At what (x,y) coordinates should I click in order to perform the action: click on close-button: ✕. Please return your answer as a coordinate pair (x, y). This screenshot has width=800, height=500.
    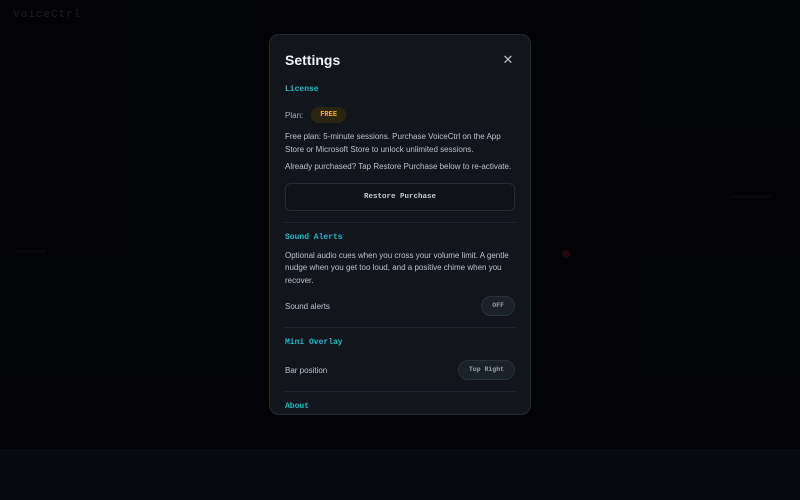
    Looking at the image, I should click on (508, 60).